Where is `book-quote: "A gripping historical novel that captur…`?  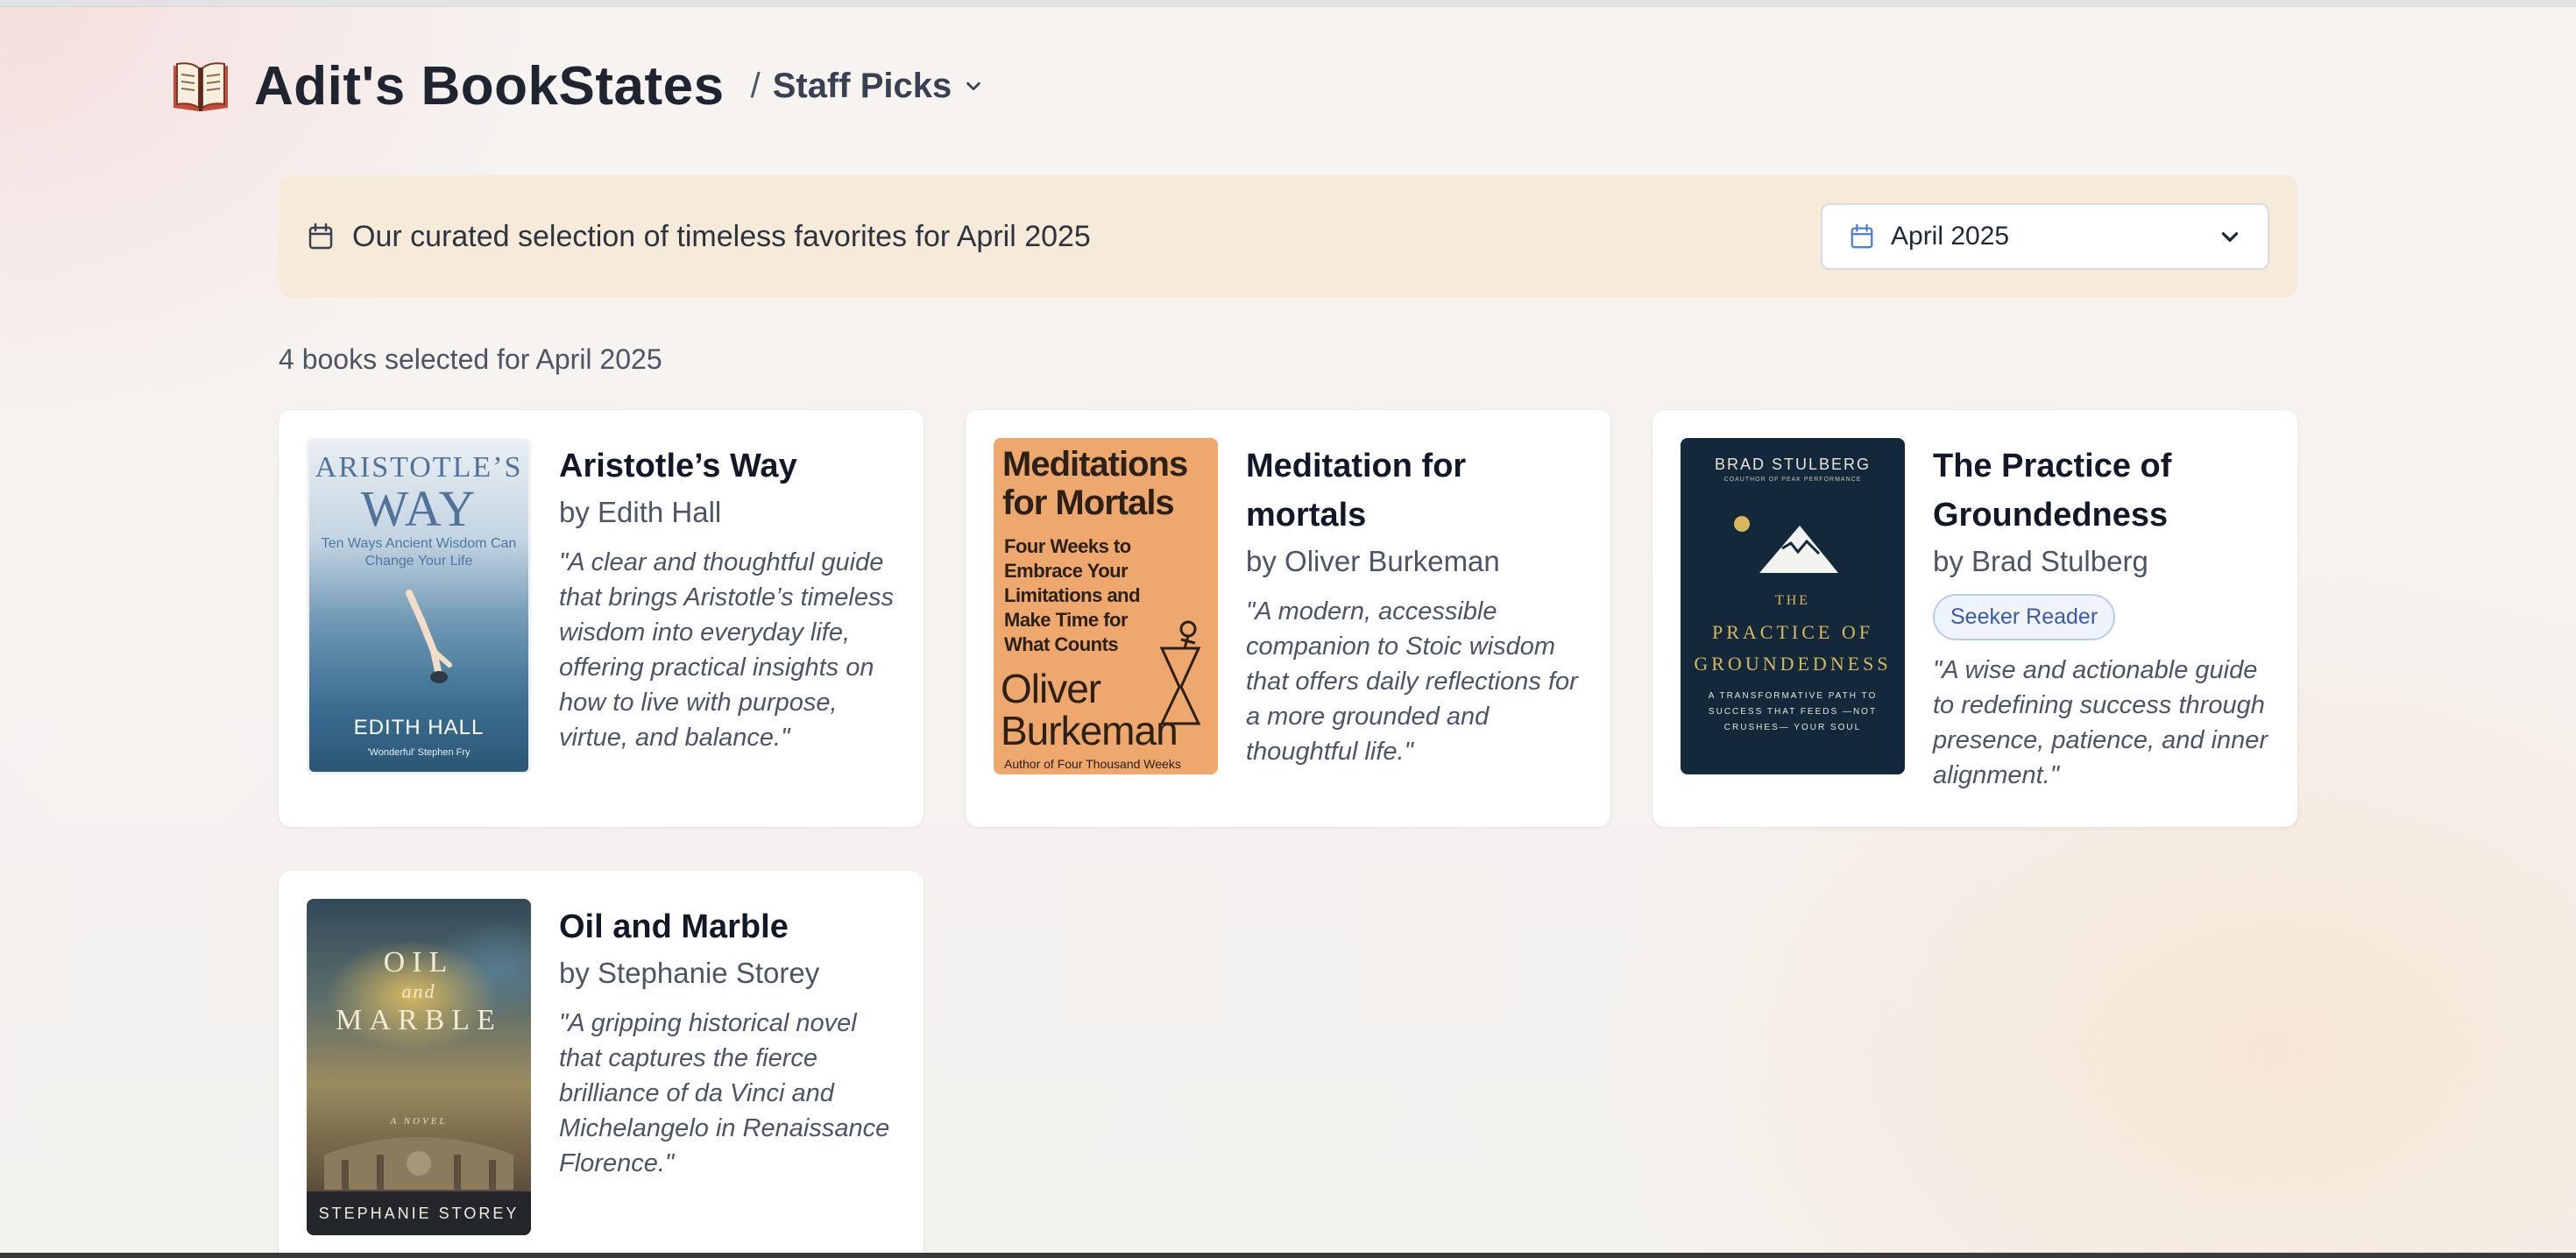 book-quote: "A gripping historical novel that captur… is located at coordinates (724, 1093).